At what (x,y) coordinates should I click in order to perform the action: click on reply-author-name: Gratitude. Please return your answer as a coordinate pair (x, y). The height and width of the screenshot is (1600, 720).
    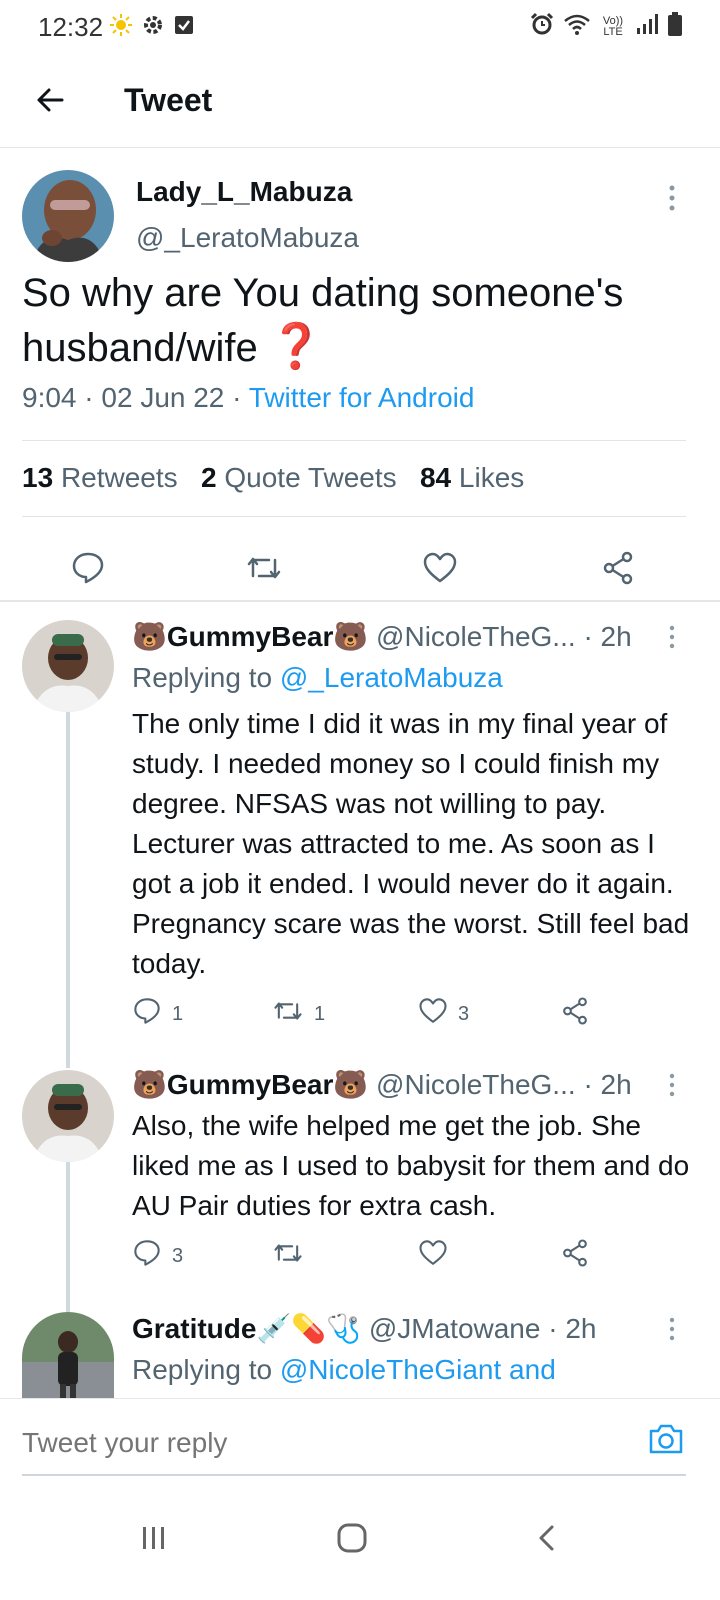
    Looking at the image, I should click on (194, 1328).